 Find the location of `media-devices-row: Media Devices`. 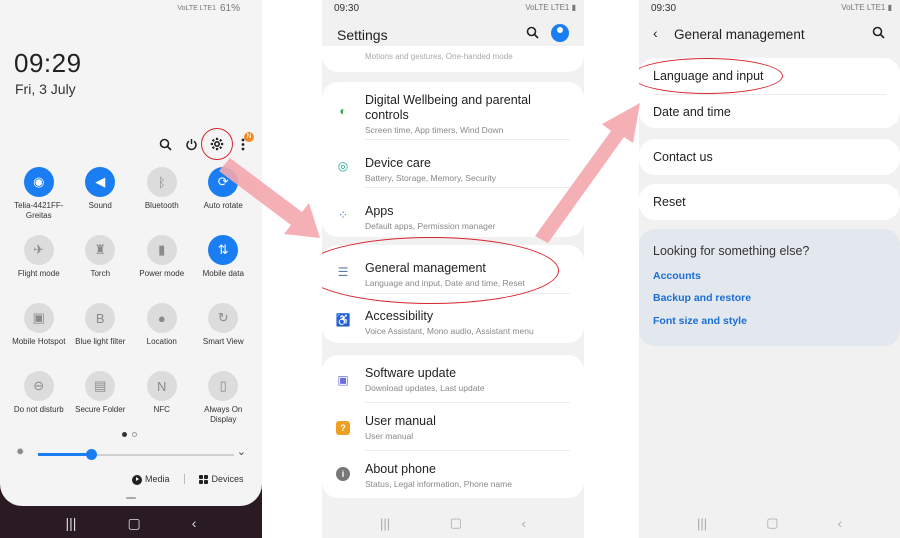

media-devices-row: Media Devices is located at coordinates (188, 479).